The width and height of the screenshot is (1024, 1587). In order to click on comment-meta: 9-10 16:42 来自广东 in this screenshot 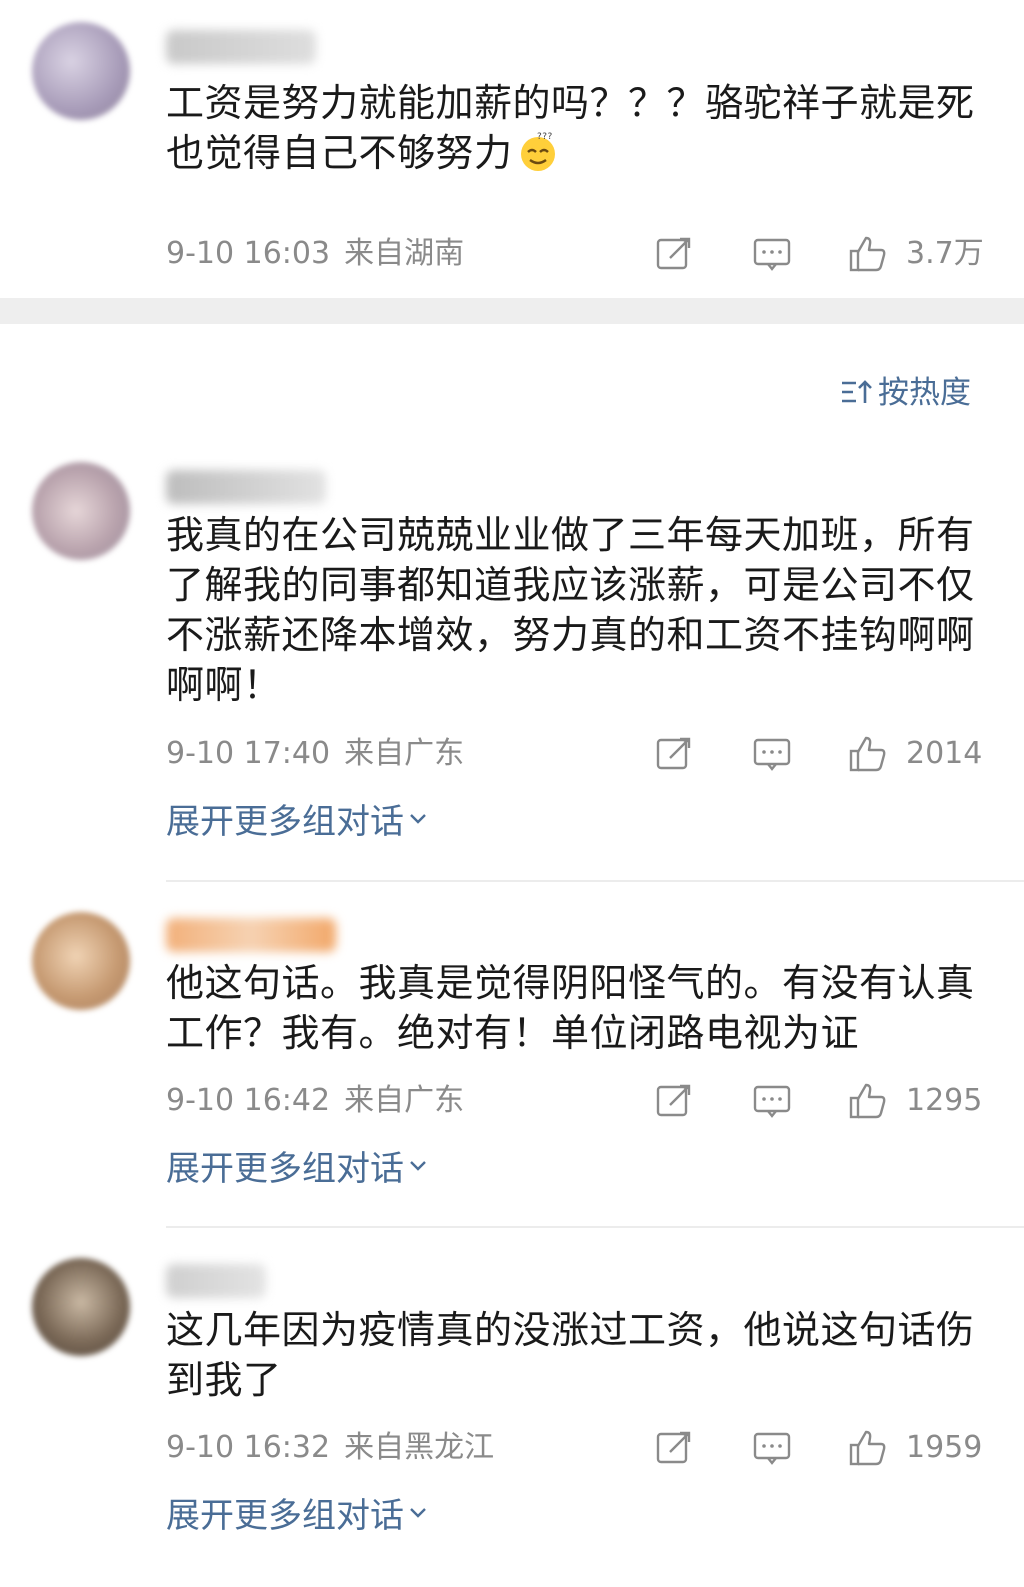, I will do `click(315, 1101)`.